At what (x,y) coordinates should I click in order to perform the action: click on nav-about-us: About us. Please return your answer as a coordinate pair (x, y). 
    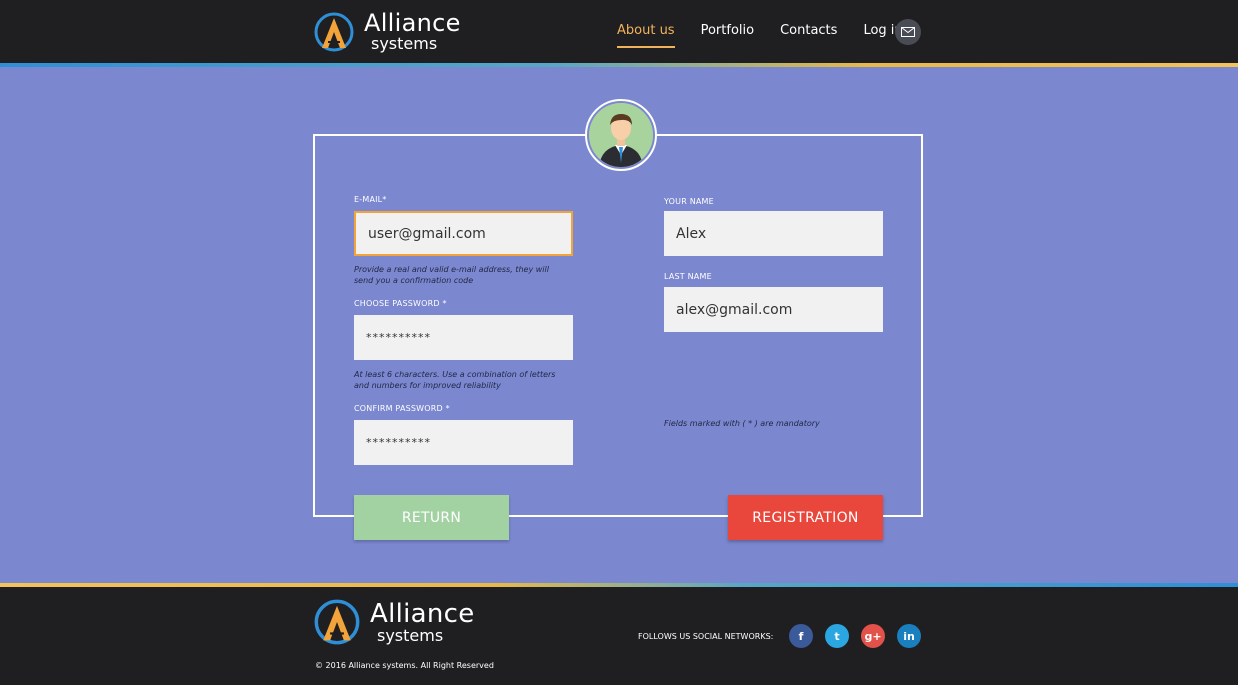
    Looking at the image, I should click on (646, 35).